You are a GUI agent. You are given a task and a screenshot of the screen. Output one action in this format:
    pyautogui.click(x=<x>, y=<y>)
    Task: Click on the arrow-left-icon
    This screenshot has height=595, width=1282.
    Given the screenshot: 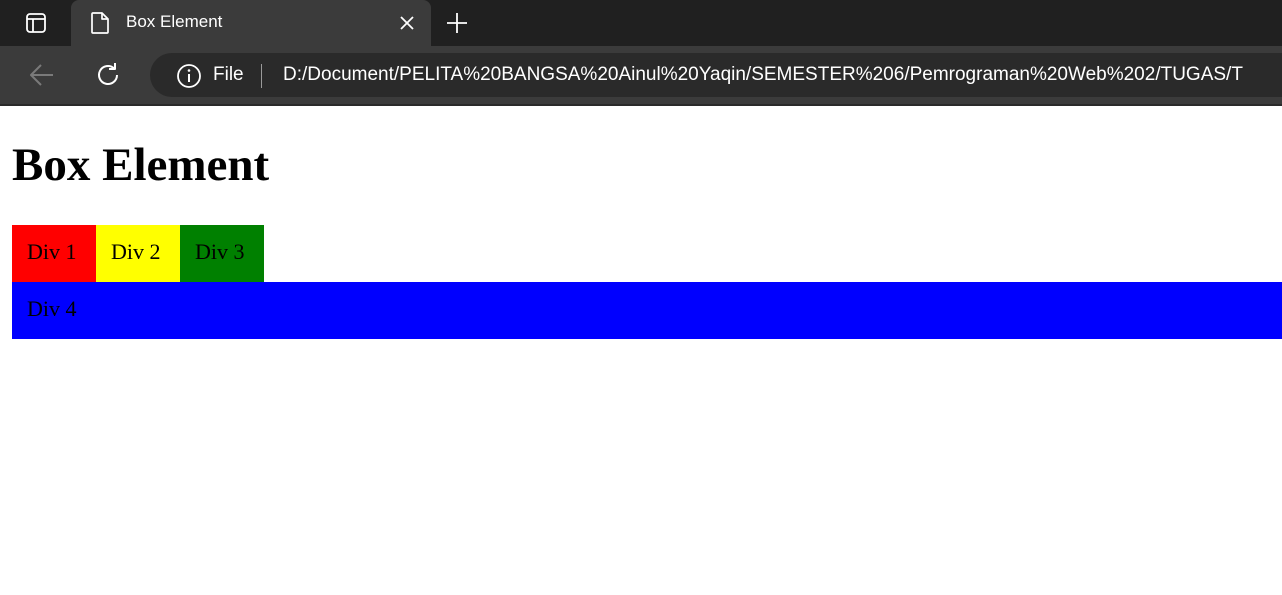 What is the action you would take?
    pyautogui.click(x=42, y=75)
    